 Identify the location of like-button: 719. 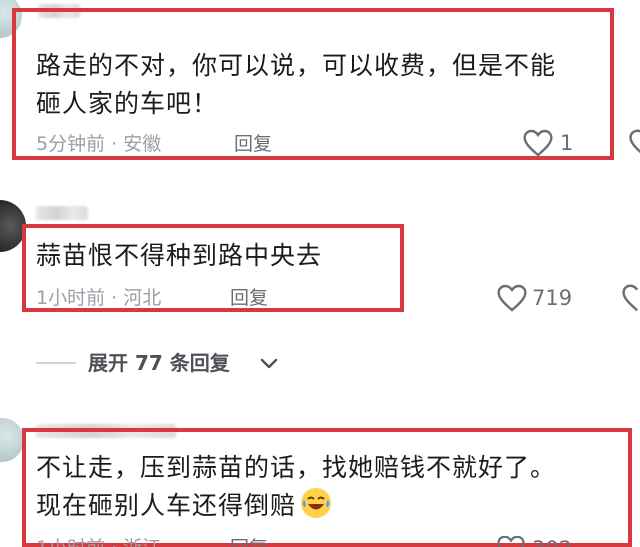
(541, 298).